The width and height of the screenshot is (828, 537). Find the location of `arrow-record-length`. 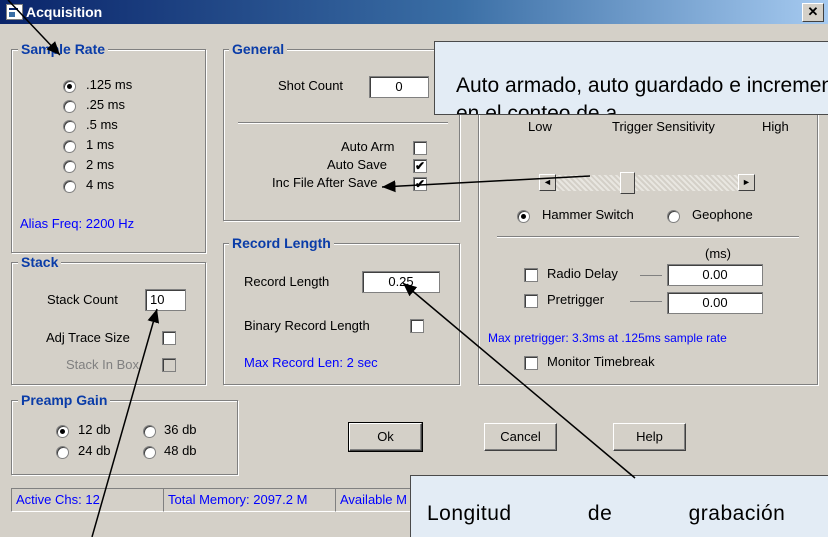

arrow-record-length is located at coordinates (519, 380).